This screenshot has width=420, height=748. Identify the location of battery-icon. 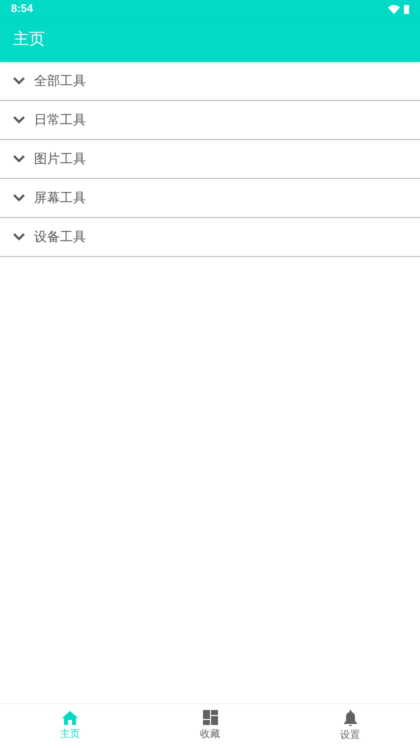
(406, 9).